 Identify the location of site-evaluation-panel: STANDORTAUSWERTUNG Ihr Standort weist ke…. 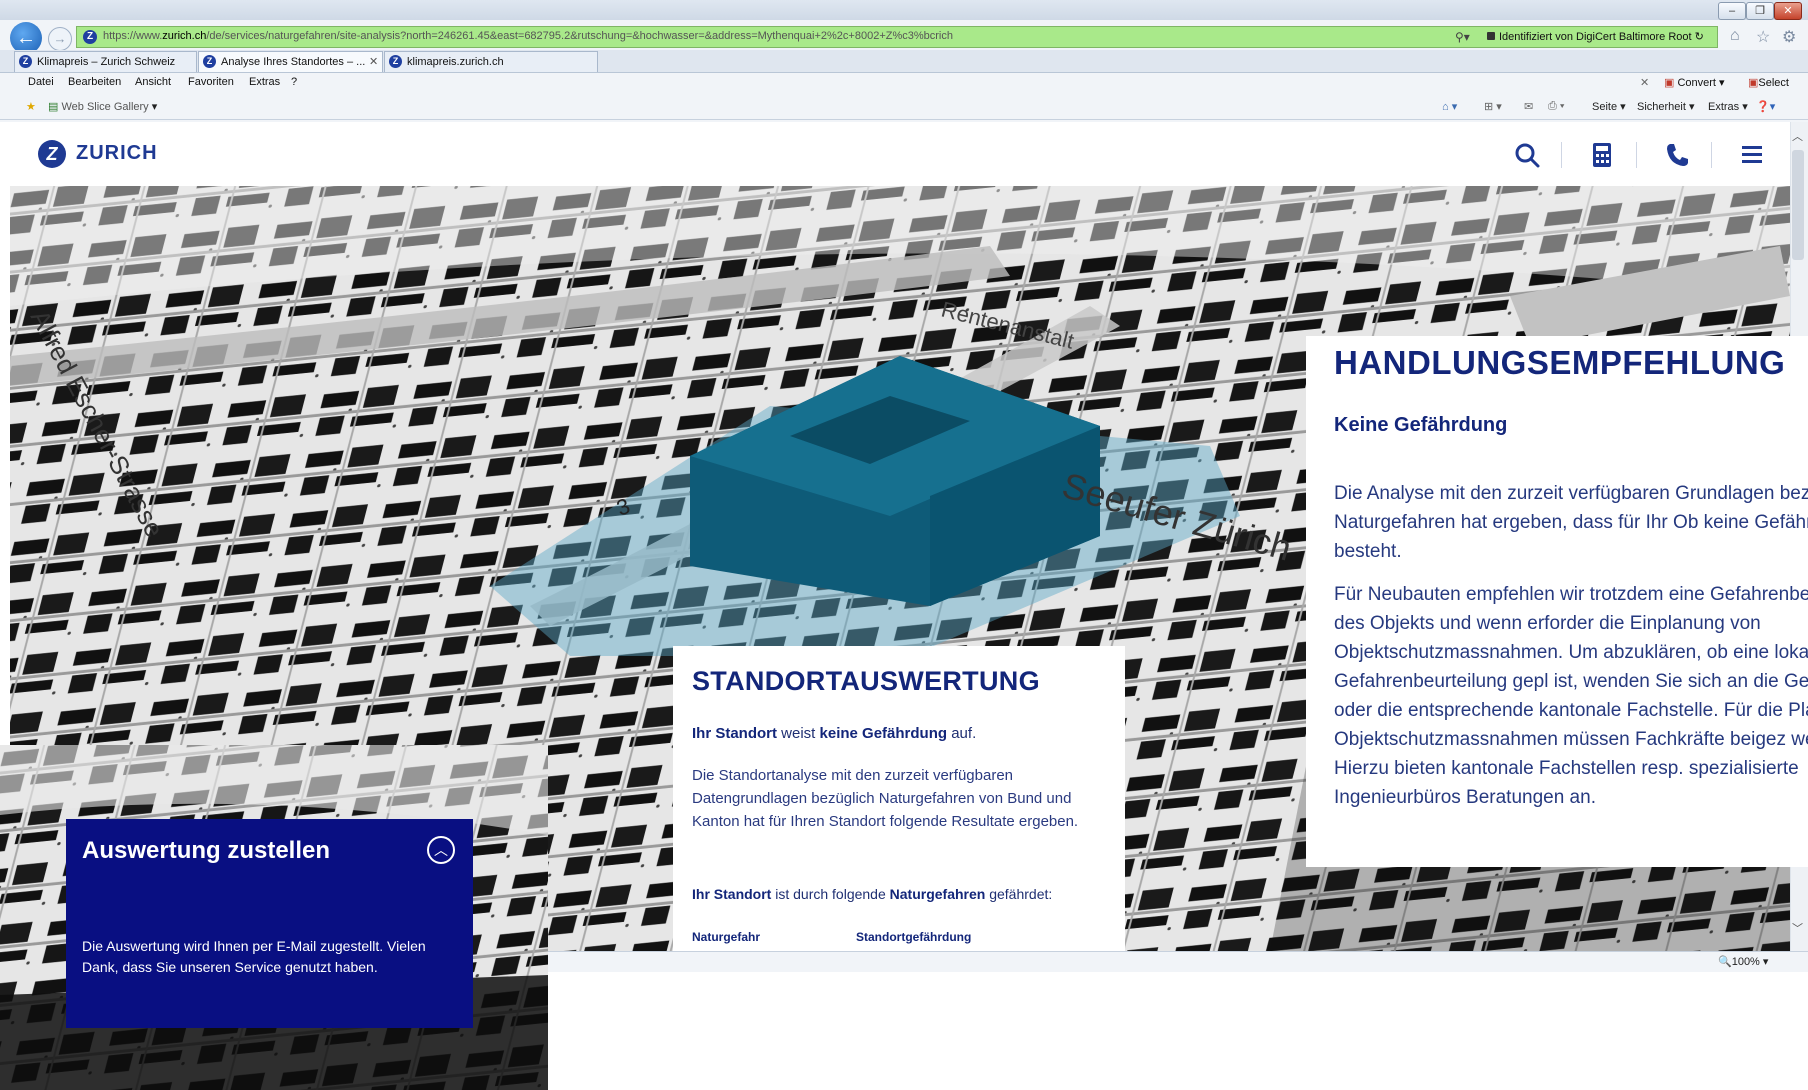
(899, 798).